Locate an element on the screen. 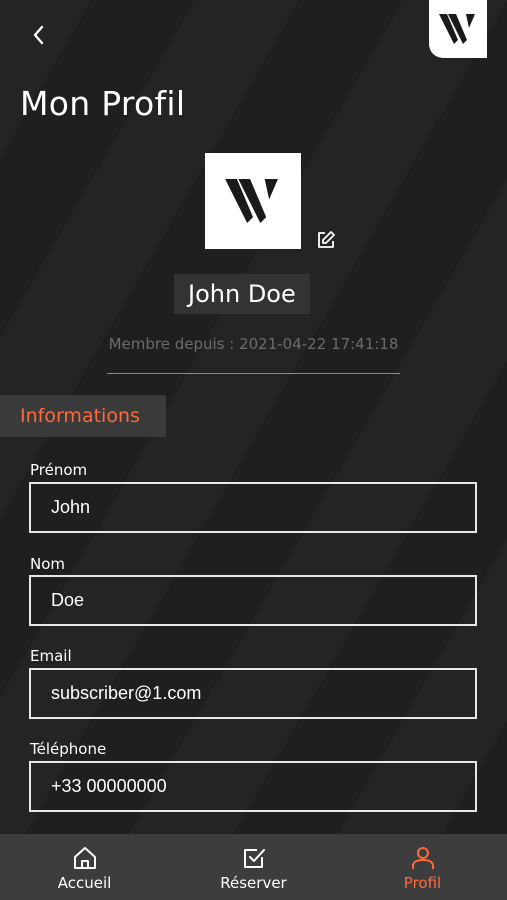  last-name-label: Nom is located at coordinates (48, 564).